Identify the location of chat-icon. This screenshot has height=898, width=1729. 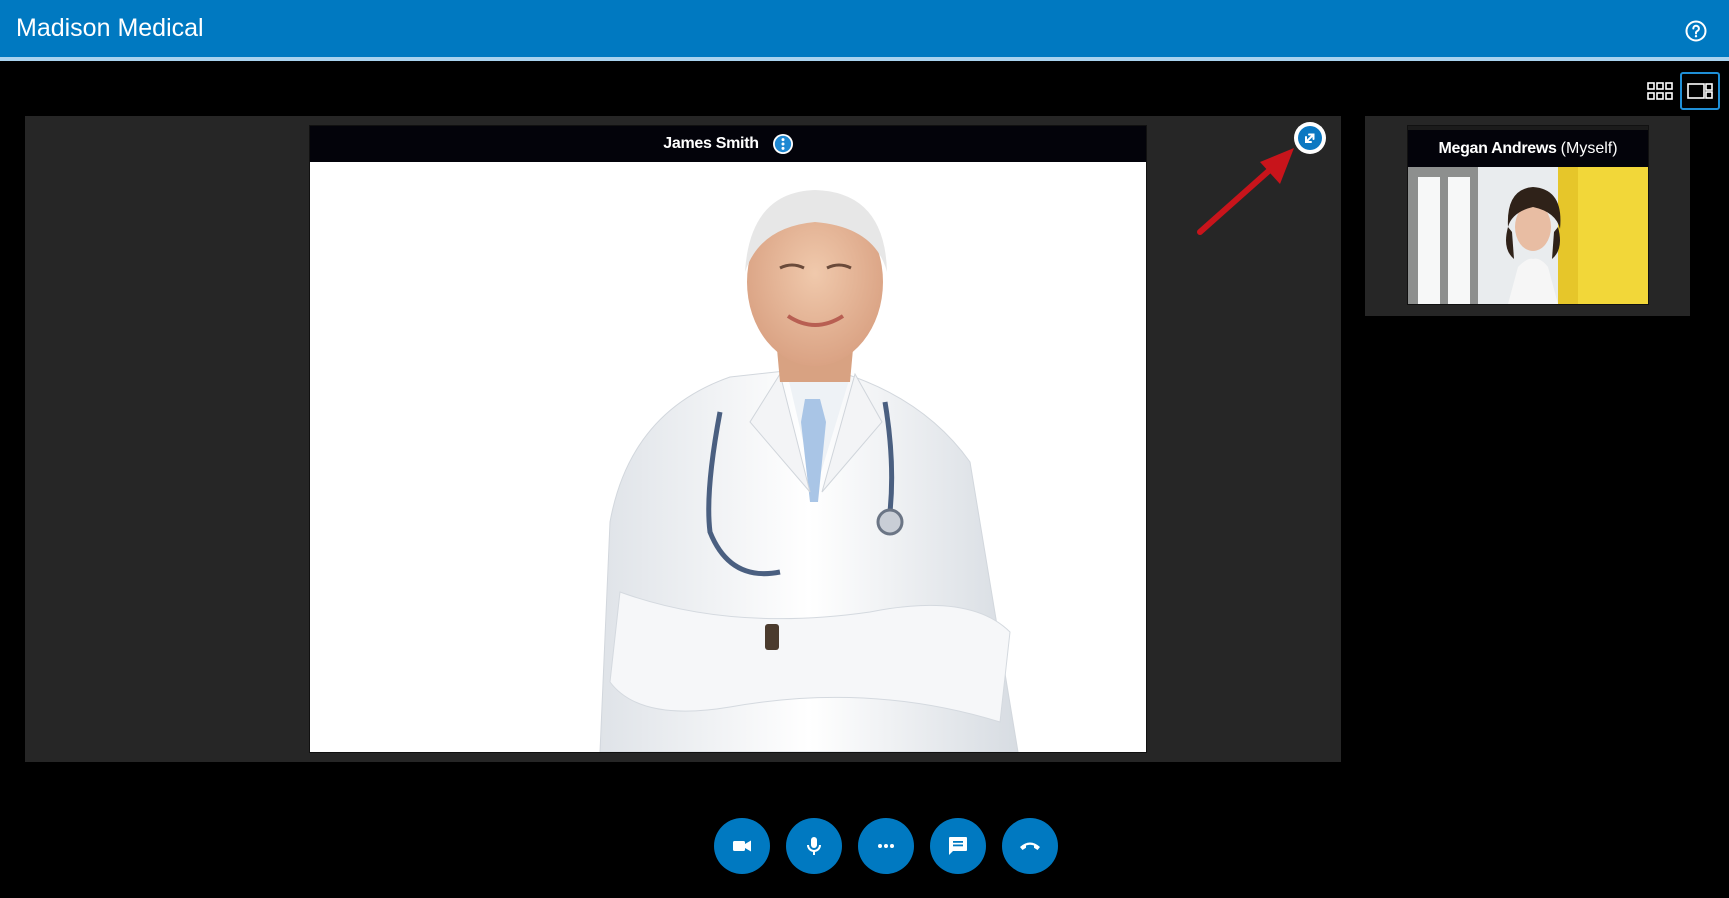
(958, 846).